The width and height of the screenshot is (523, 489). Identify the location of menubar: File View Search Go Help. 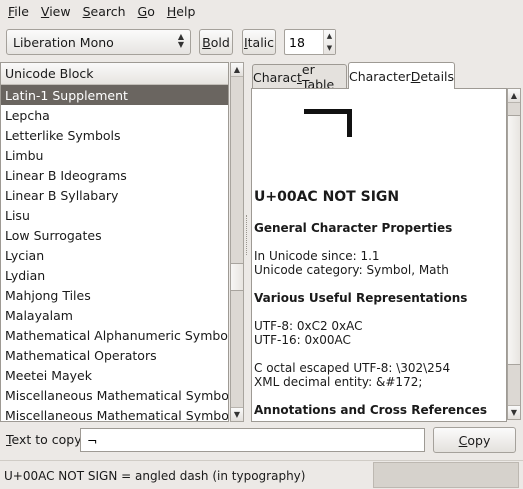
(261, 11).